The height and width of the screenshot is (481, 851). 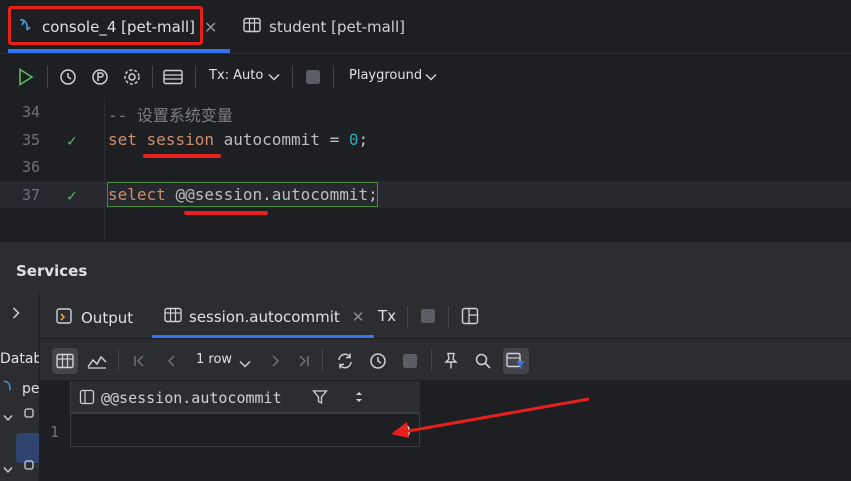 What do you see at coordinates (214, 359) in the screenshot?
I see `page-size-dropdown: 1 row` at bounding box center [214, 359].